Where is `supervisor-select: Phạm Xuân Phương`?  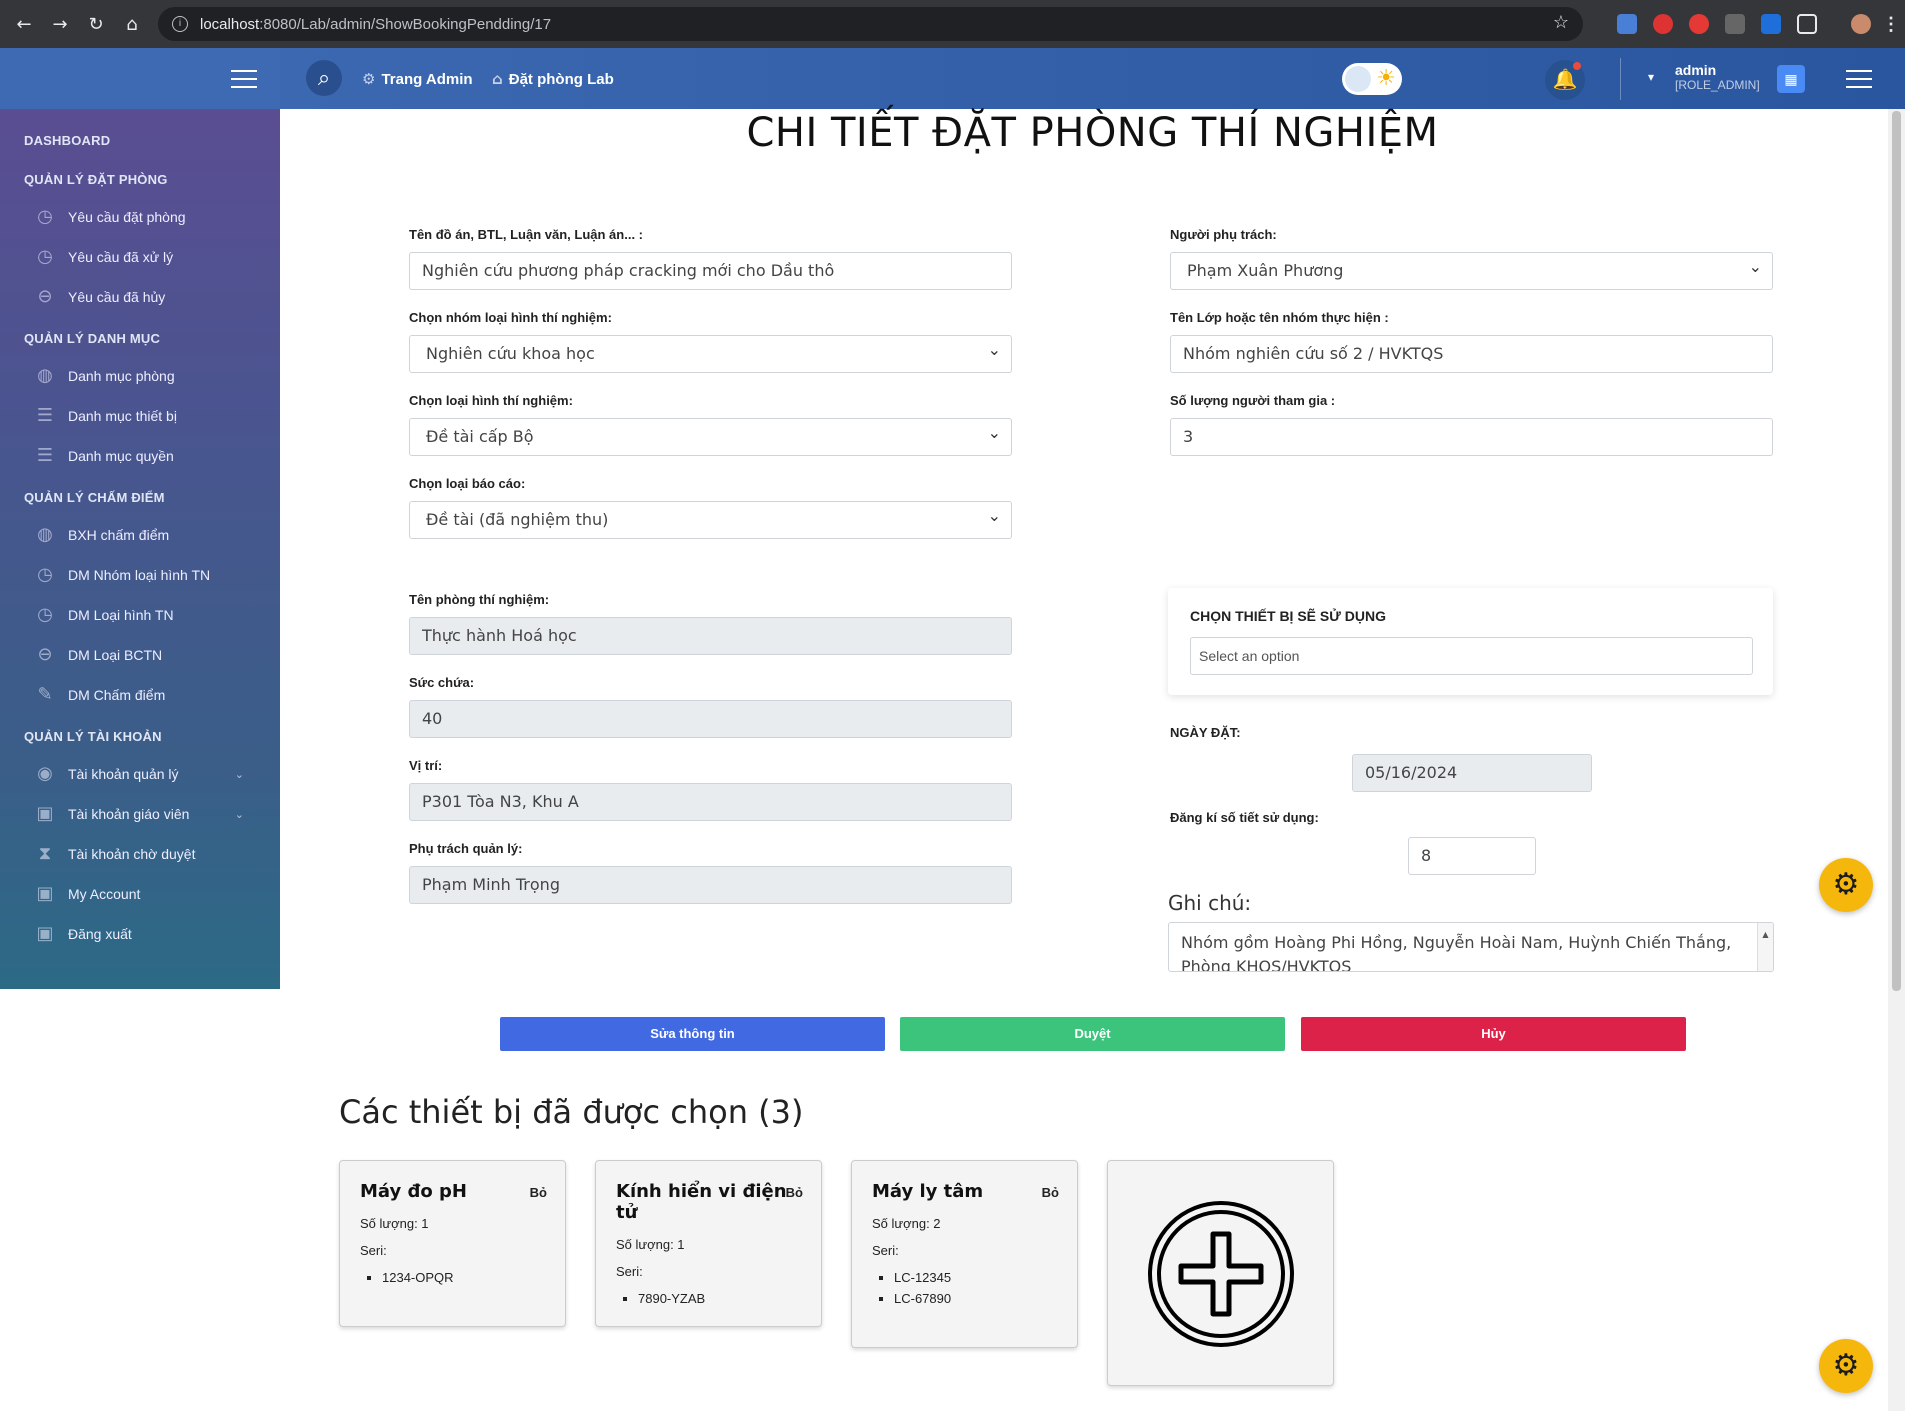
supervisor-select: Phạm Xuân Phương is located at coordinates (1471, 271).